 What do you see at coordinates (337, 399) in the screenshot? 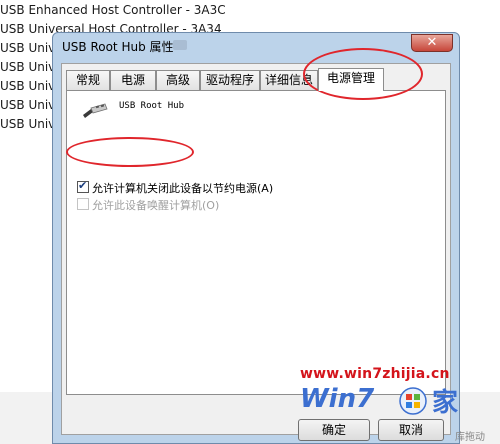
I see `watermark-logo: Win7` at bounding box center [337, 399].